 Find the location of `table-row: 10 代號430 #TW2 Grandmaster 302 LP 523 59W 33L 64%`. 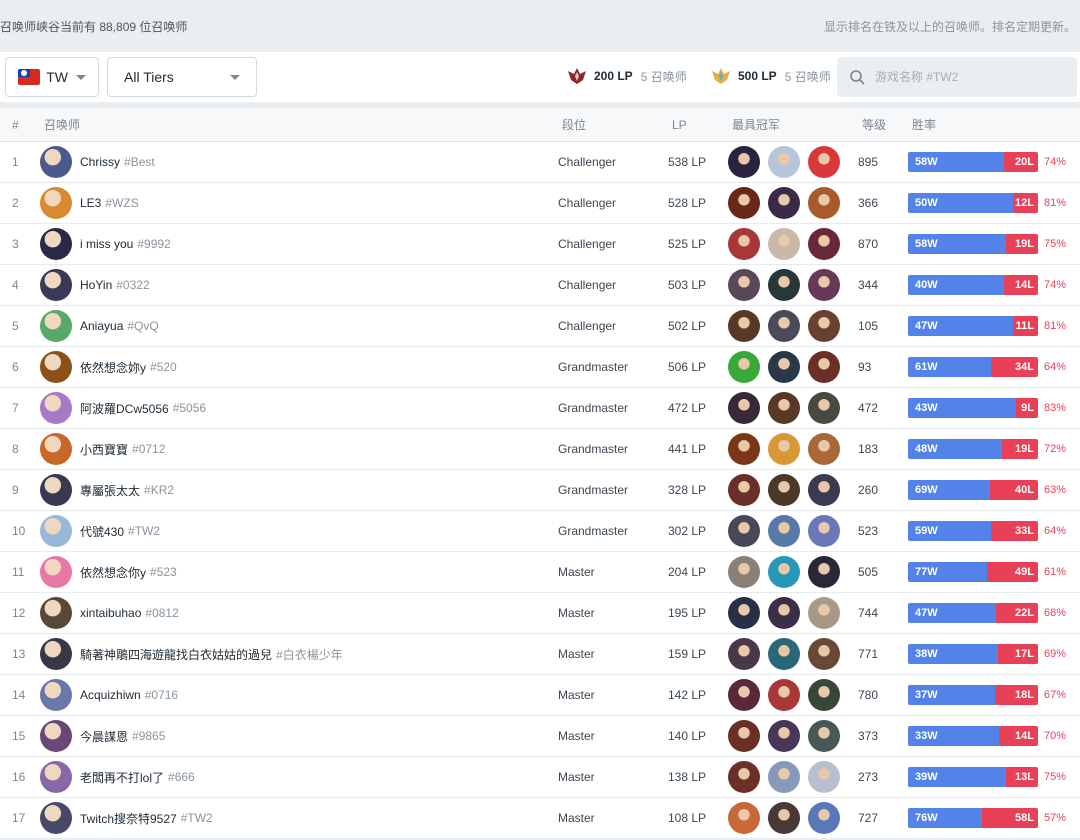

table-row: 10 代號430 #TW2 Grandmaster 302 LP 523 59W 33L 64% is located at coordinates (540, 531).